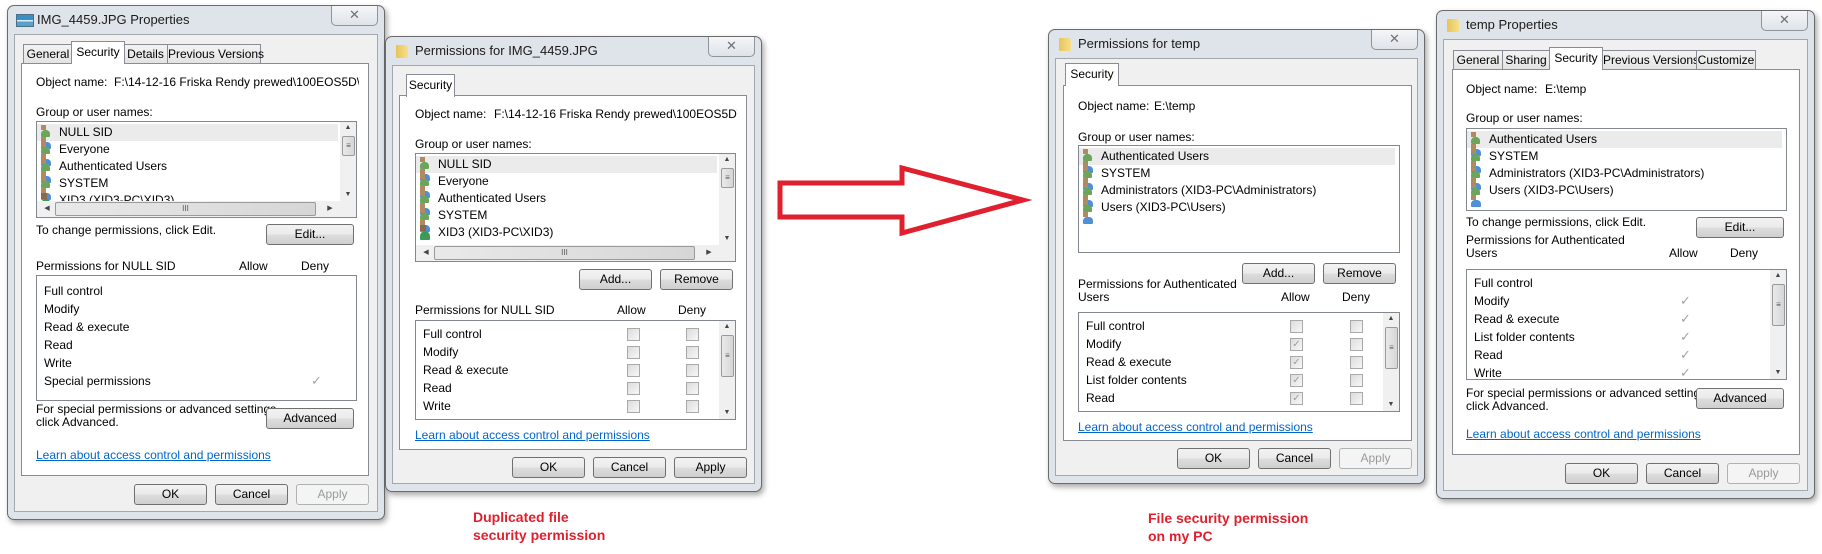 The height and width of the screenshot is (554, 1822). What do you see at coordinates (1526, 59) in the screenshot?
I see `tab-sharing: Sharing` at bounding box center [1526, 59].